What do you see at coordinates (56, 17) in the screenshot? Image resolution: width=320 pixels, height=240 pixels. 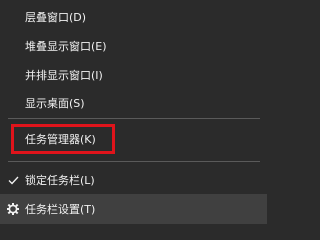 I see `menu-item-label: 层叠窗口(D)` at bounding box center [56, 17].